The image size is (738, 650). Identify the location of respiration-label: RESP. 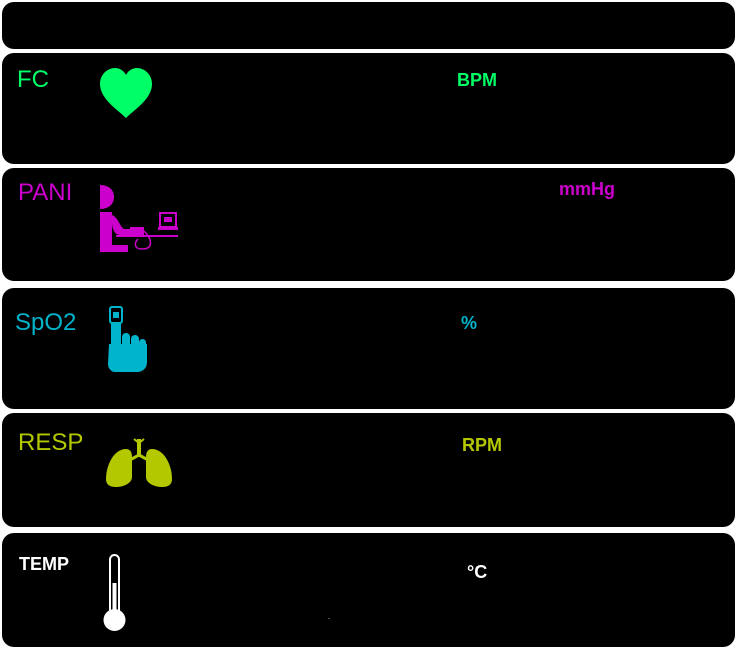
(51, 442).